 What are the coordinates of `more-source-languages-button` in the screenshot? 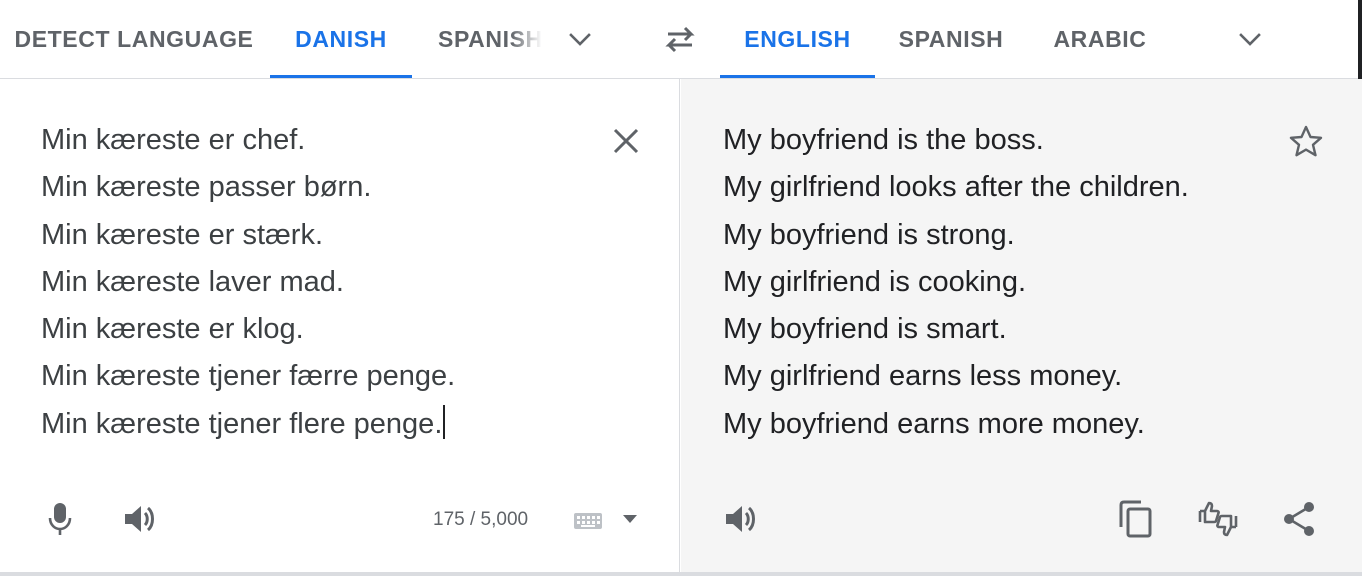 It's located at (580, 39).